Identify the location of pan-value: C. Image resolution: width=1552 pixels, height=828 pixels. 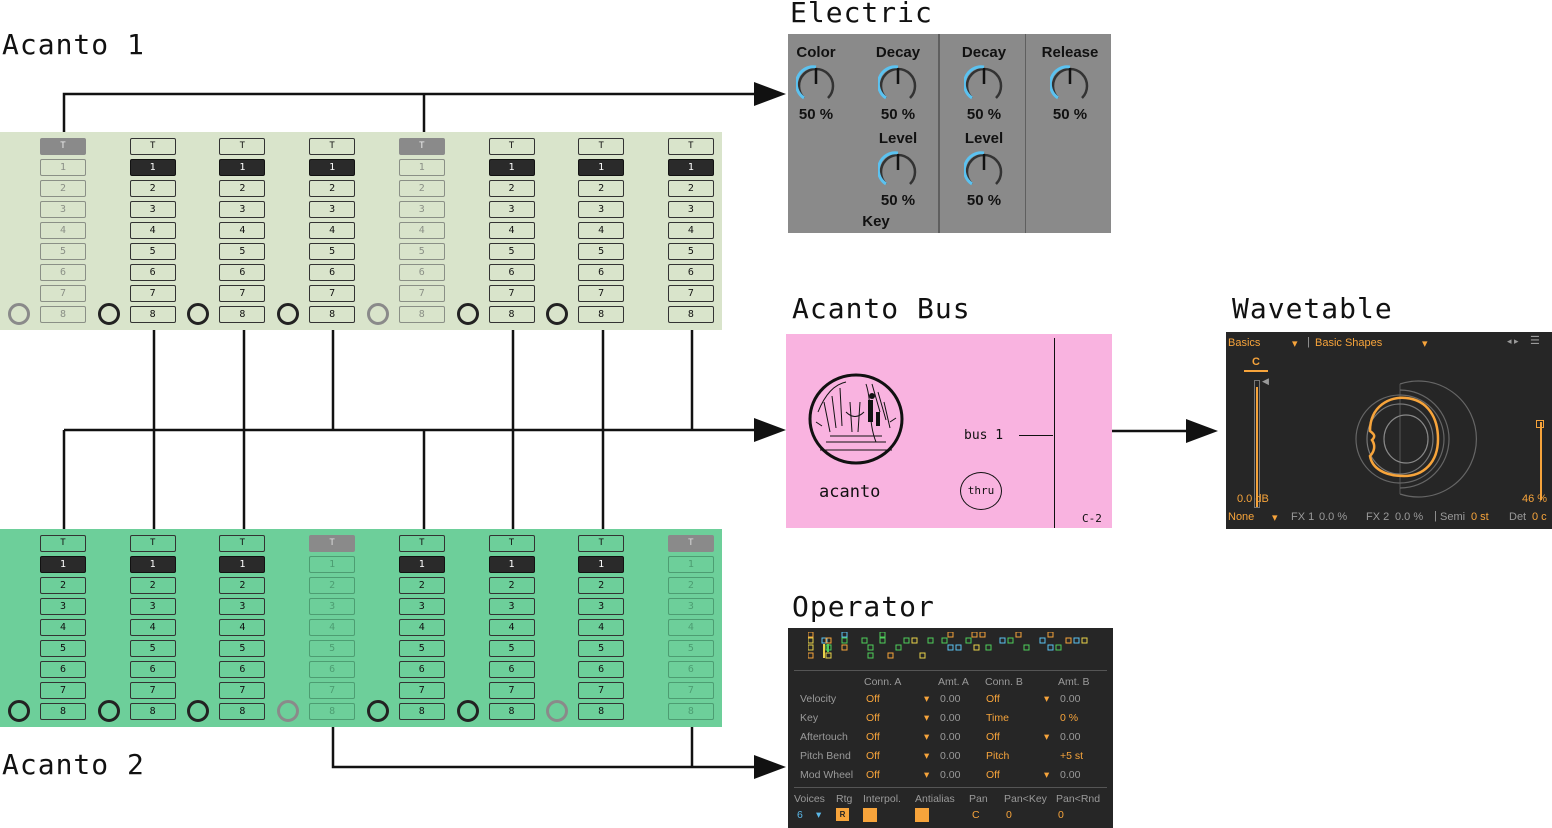
(976, 815).